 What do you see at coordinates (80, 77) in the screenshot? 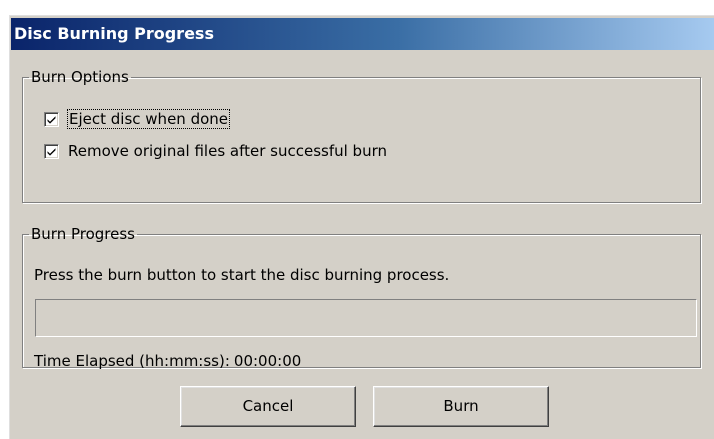
I see `burn-options-legend: Burn Options` at bounding box center [80, 77].